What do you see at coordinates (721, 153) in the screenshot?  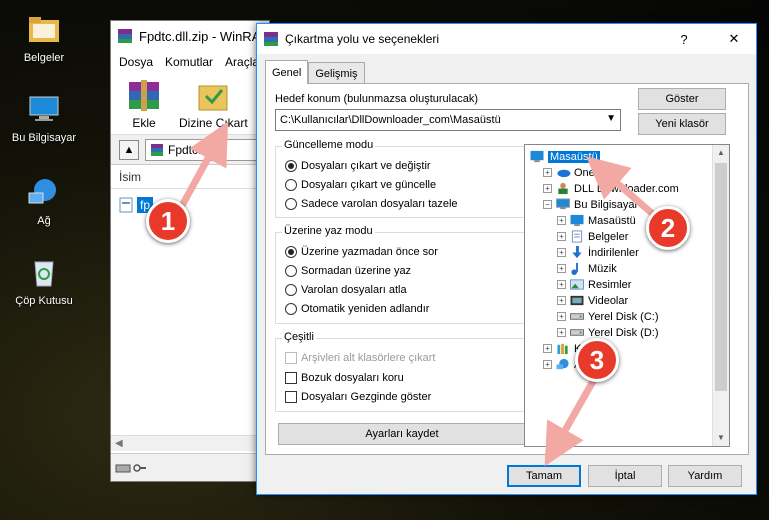 I see `scroll-up-icon: ▲` at bounding box center [721, 153].